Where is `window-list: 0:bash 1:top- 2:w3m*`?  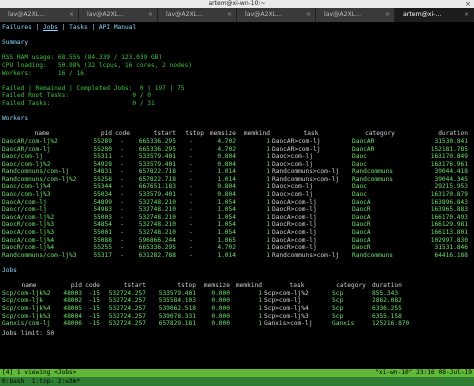
window-list: 0:bash 1:top- 2:w3m* is located at coordinates (237, 381).